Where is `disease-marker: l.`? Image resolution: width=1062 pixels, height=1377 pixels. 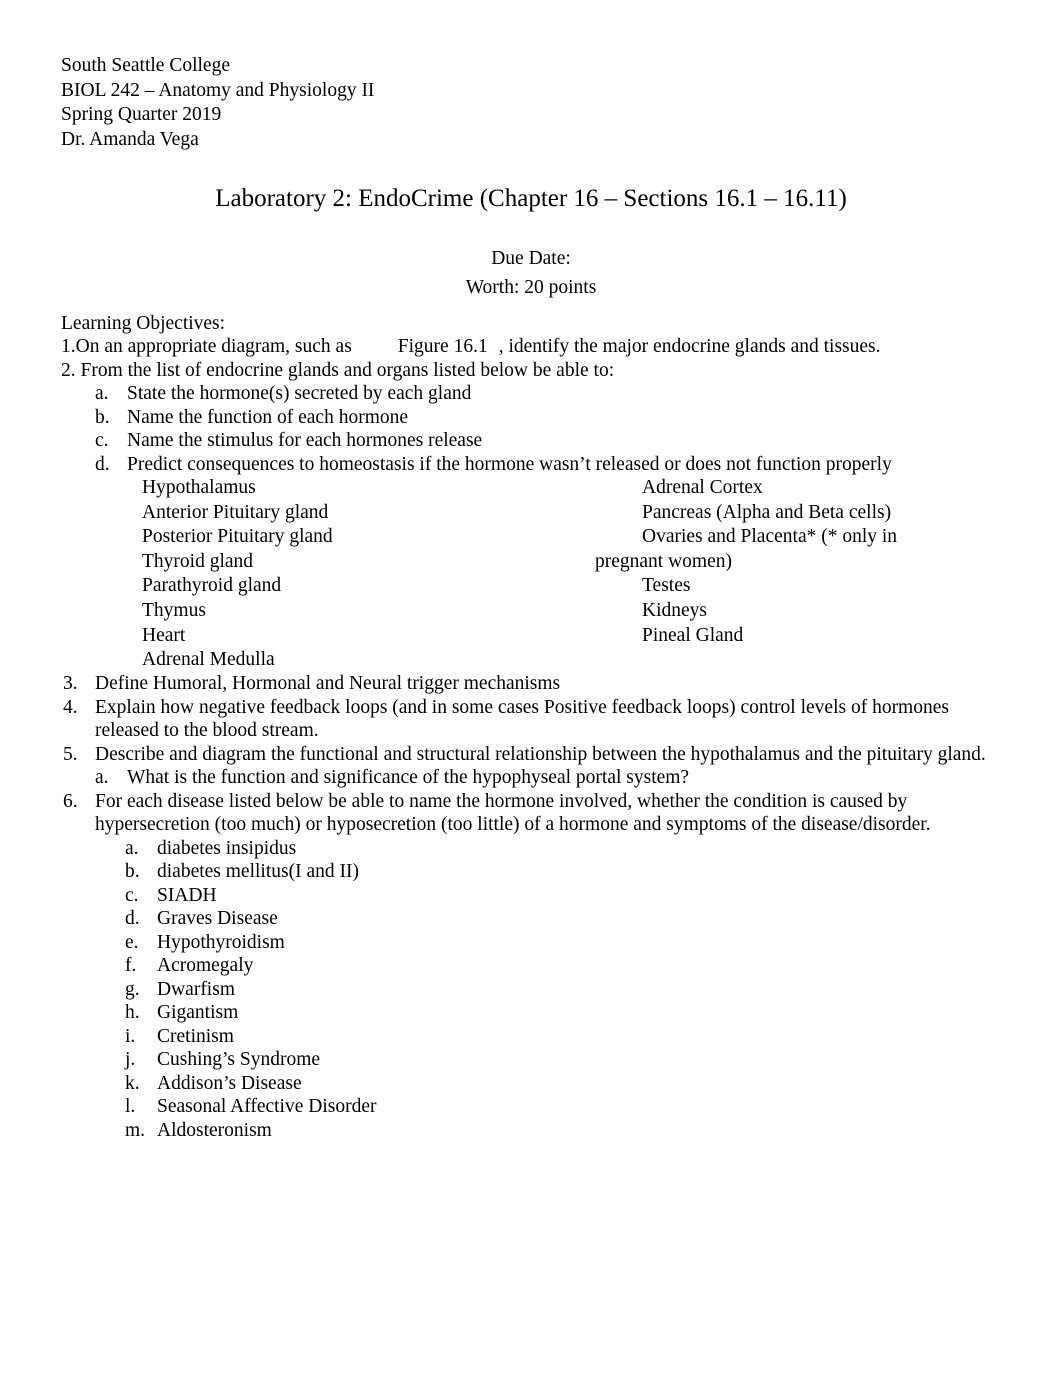 disease-marker: l. is located at coordinates (130, 1107).